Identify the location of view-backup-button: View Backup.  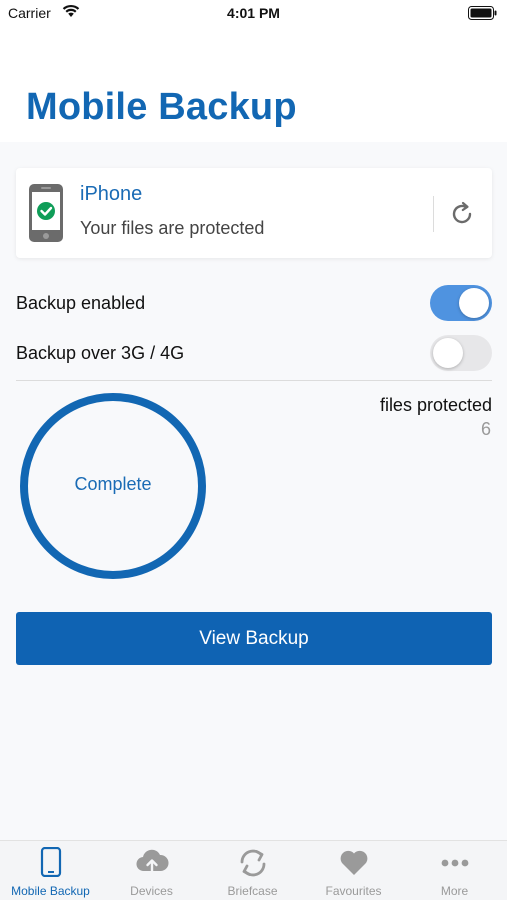
(254, 638).